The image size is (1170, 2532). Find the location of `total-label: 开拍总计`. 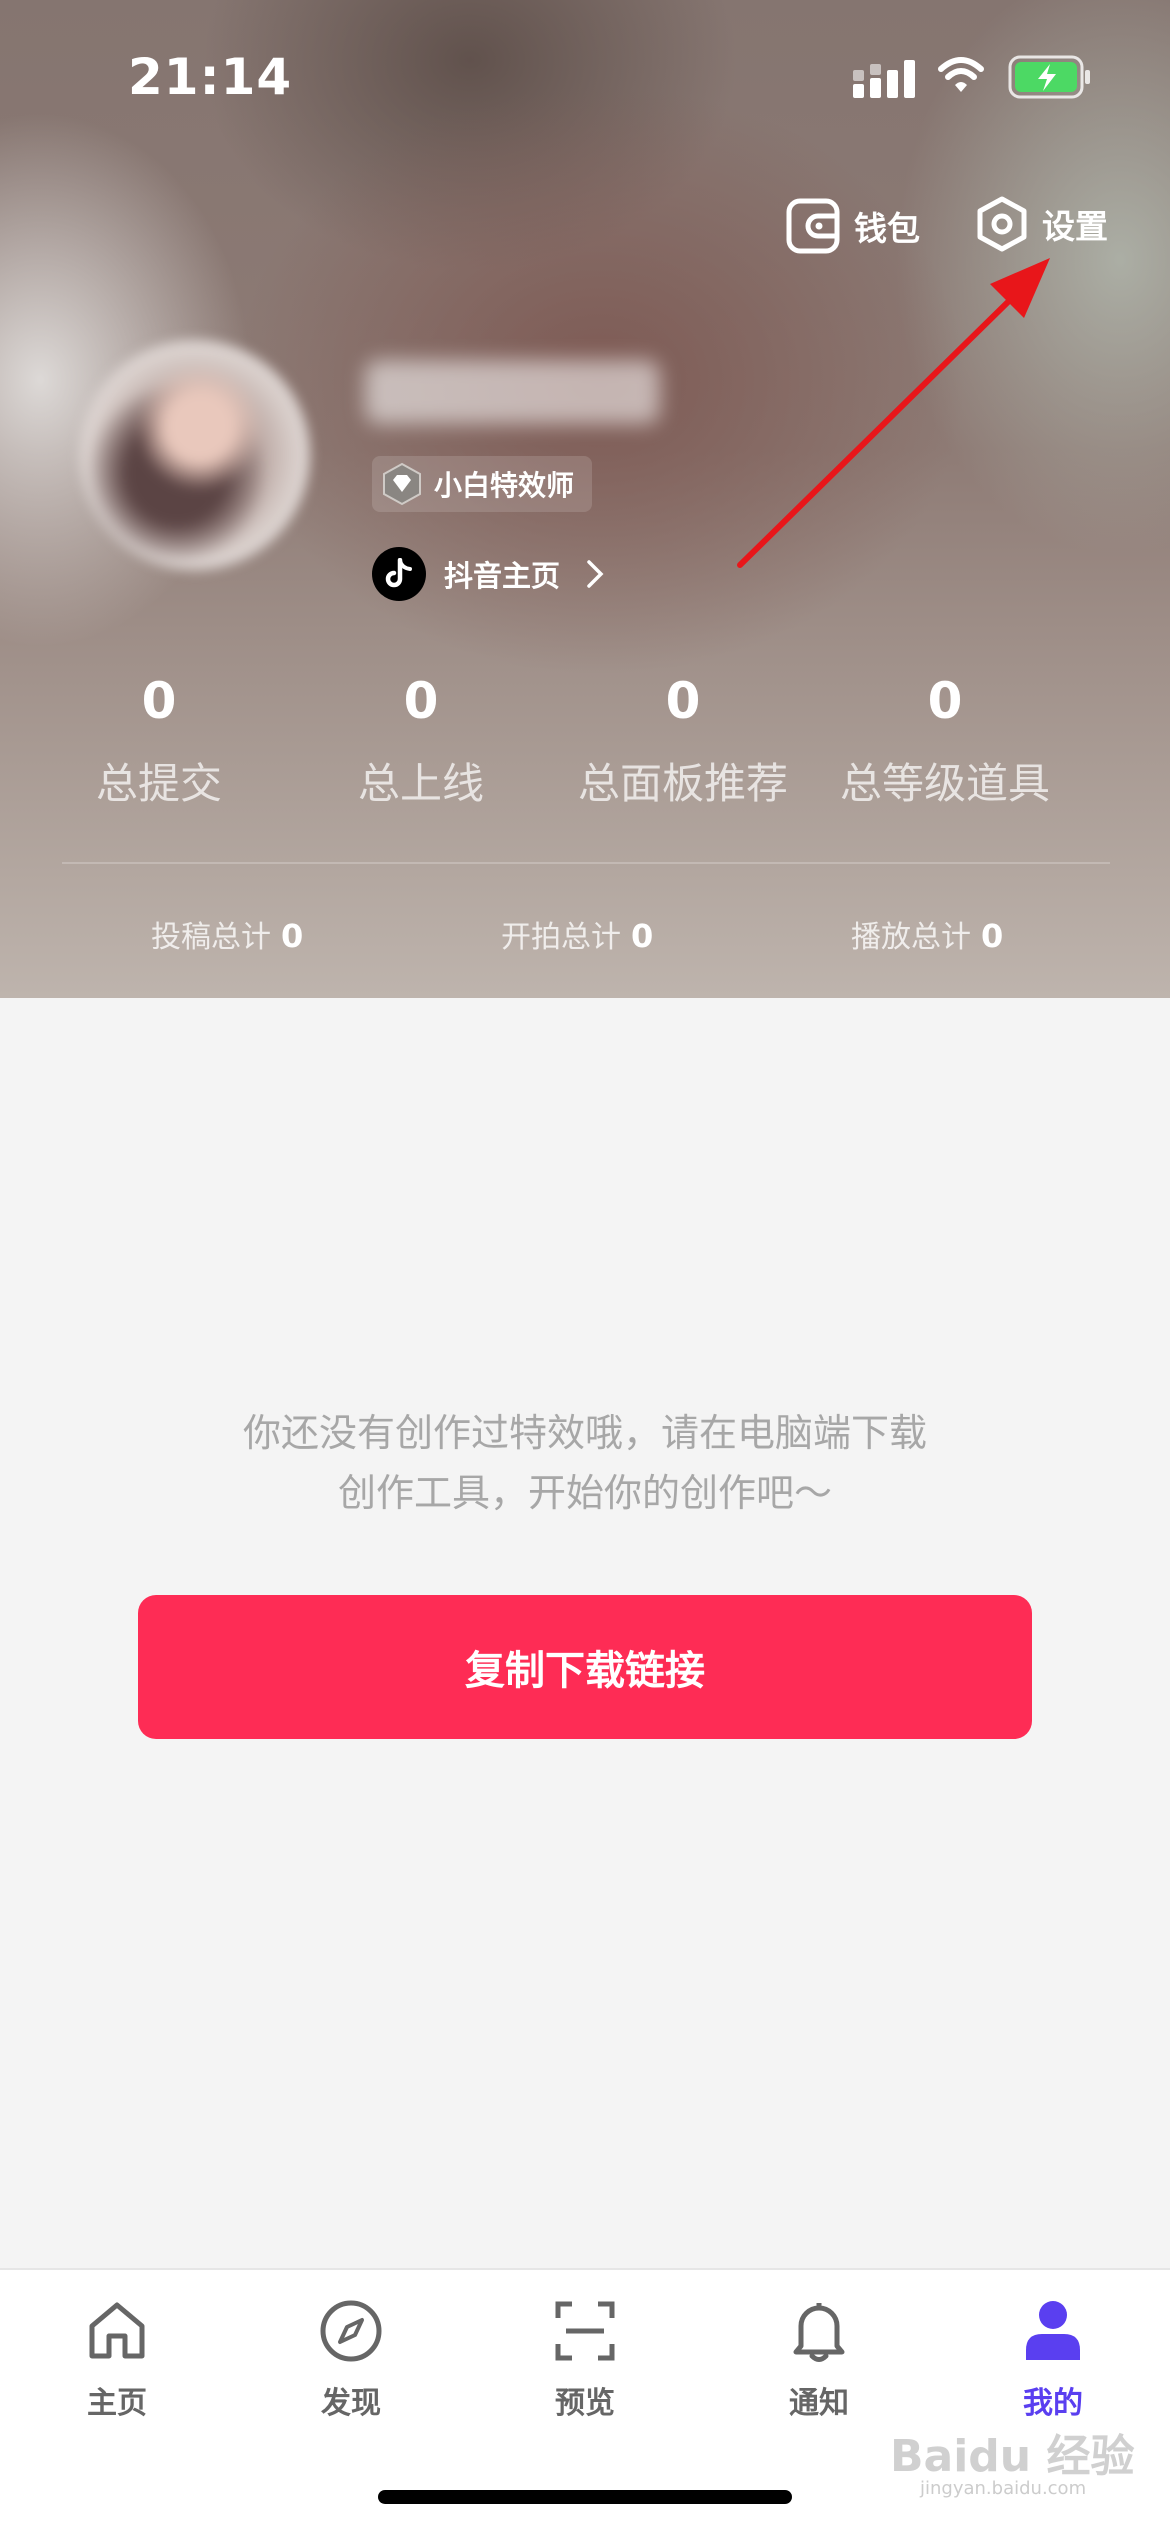

total-label: 开拍总计 is located at coordinates (561, 937).